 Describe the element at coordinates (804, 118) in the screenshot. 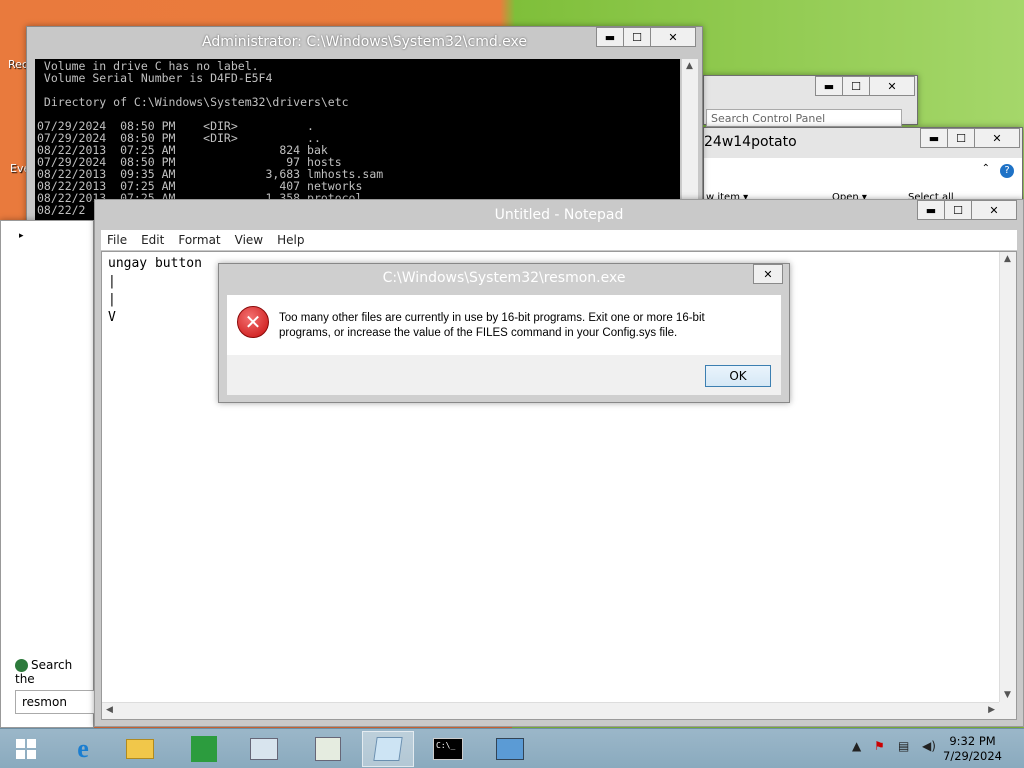

I see `search-input: Search Control Panel` at that location.